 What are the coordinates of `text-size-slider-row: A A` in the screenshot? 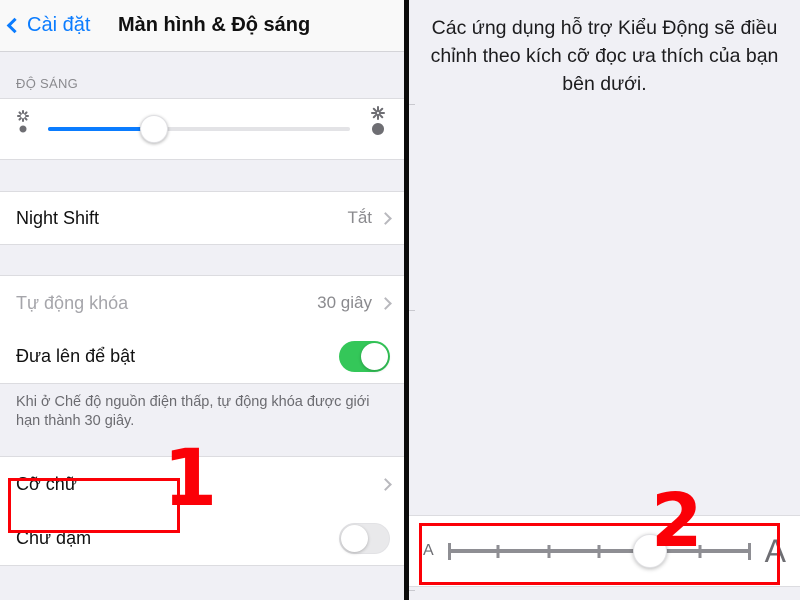 It's located at (604, 551).